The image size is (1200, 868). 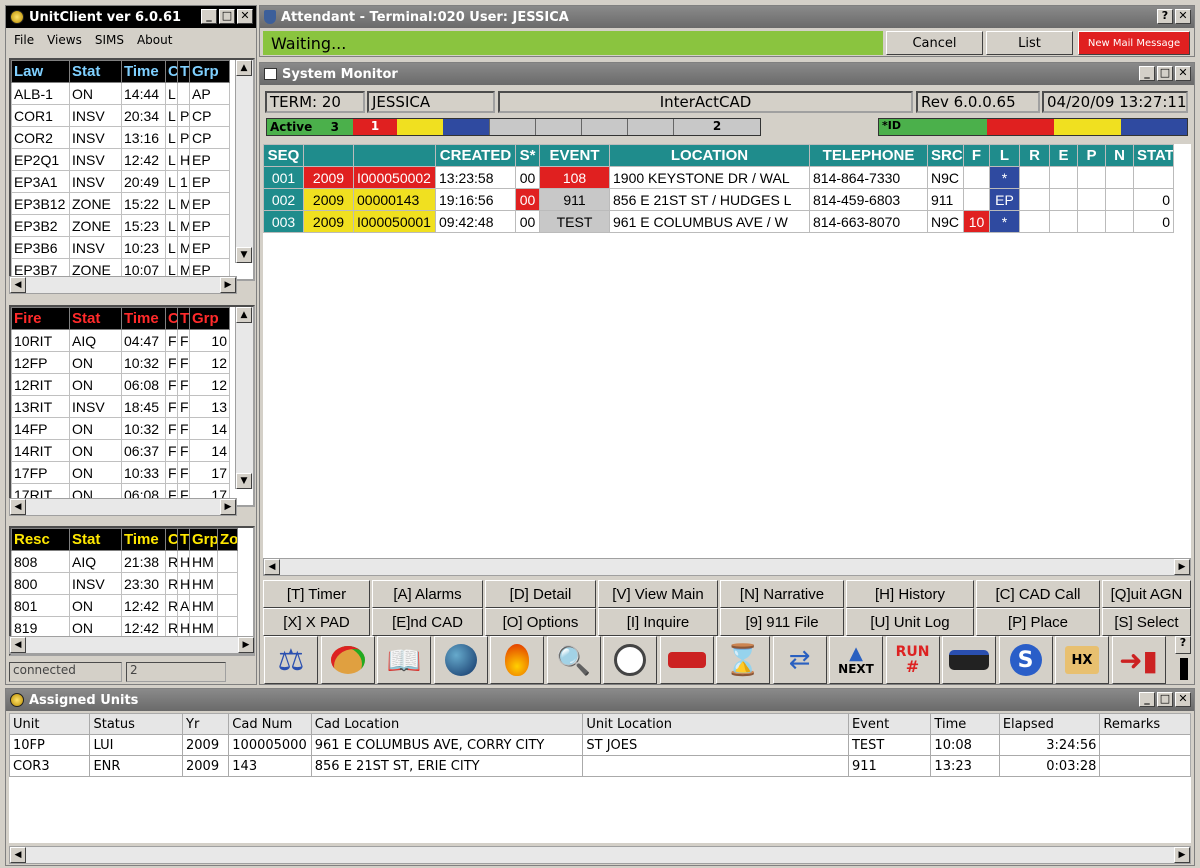 What do you see at coordinates (727, 567) in the screenshot?
I see `event-hscroll: ◀ ▶` at bounding box center [727, 567].